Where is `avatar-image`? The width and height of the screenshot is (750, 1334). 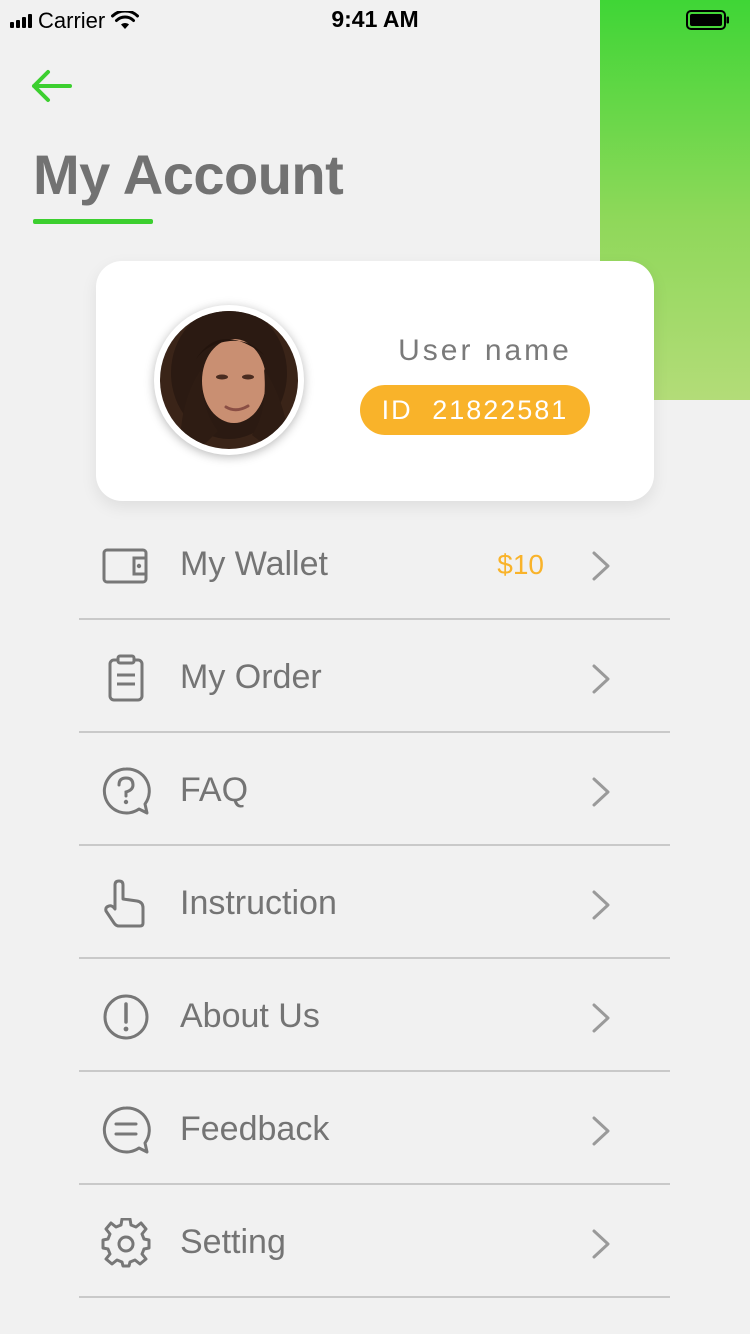 avatar-image is located at coordinates (229, 380).